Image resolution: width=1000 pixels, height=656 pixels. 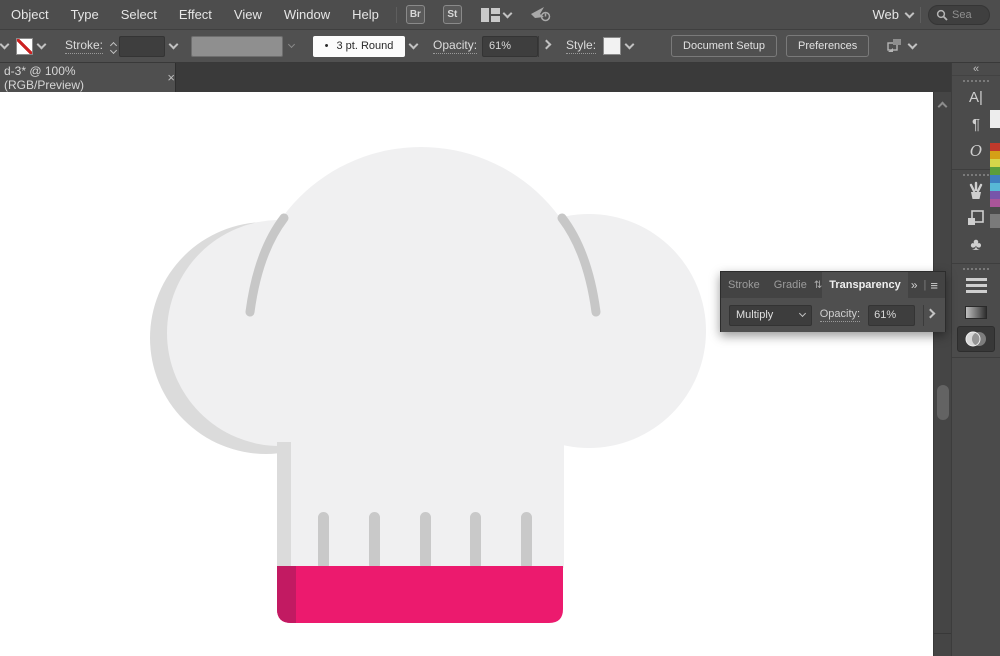 I want to click on align-chevron-icon, so click(x=912, y=44).